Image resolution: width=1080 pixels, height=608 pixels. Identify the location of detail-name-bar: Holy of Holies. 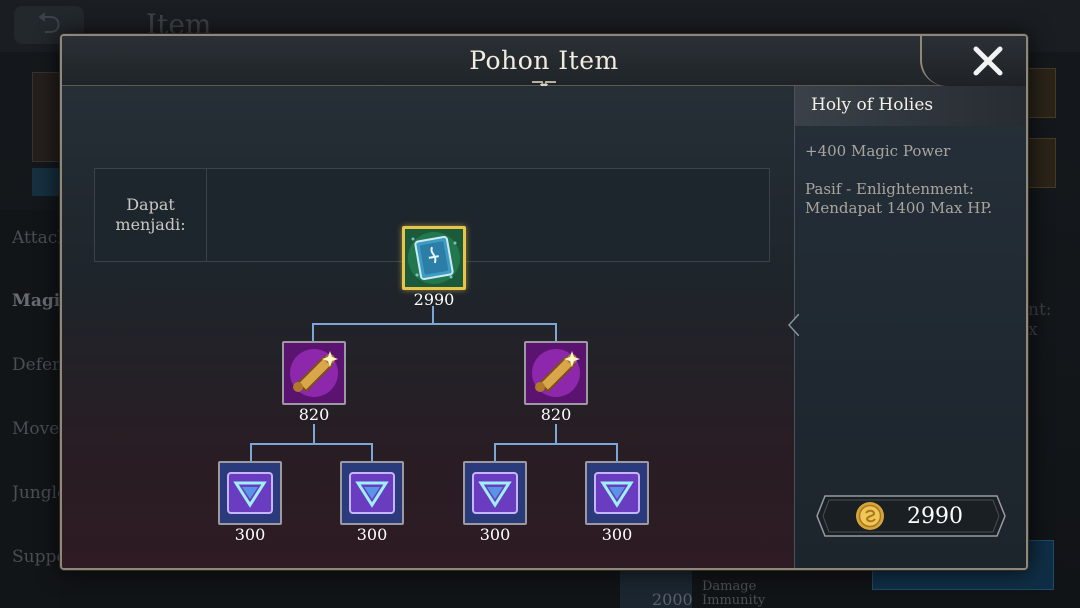
(910, 106).